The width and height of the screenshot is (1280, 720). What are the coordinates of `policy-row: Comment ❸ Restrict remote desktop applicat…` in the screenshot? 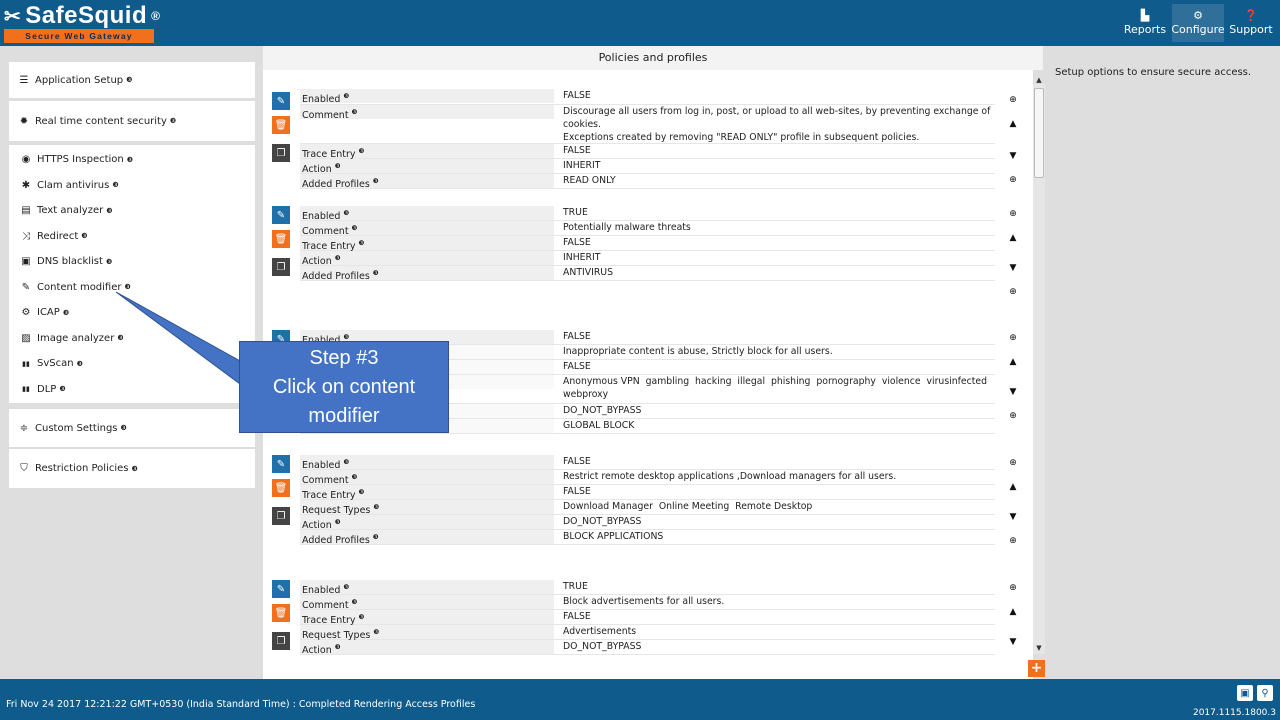 It's located at (647, 478).